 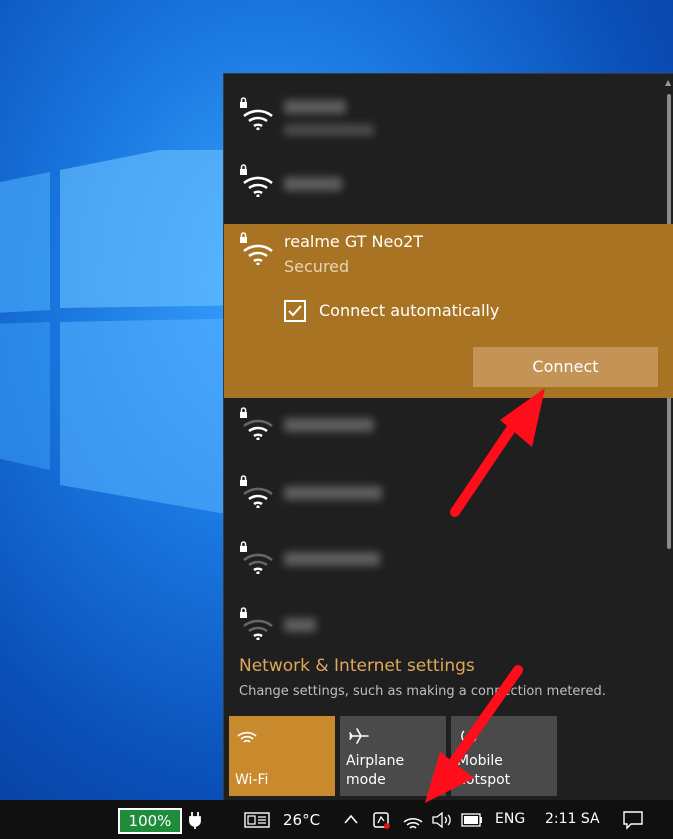 What do you see at coordinates (282, 756) in the screenshot?
I see `quick-action-wifi: Wi-Fi` at bounding box center [282, 756].